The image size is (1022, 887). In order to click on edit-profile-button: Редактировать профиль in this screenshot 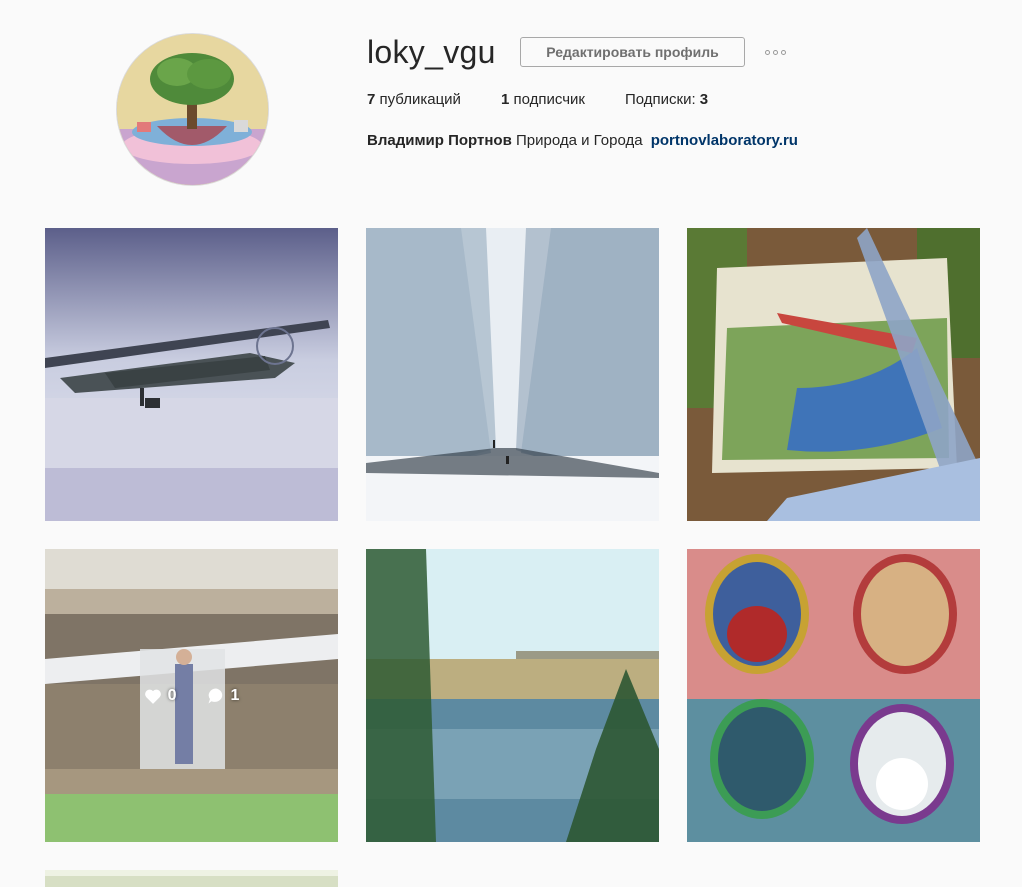, I will do `click(632, 52)`.